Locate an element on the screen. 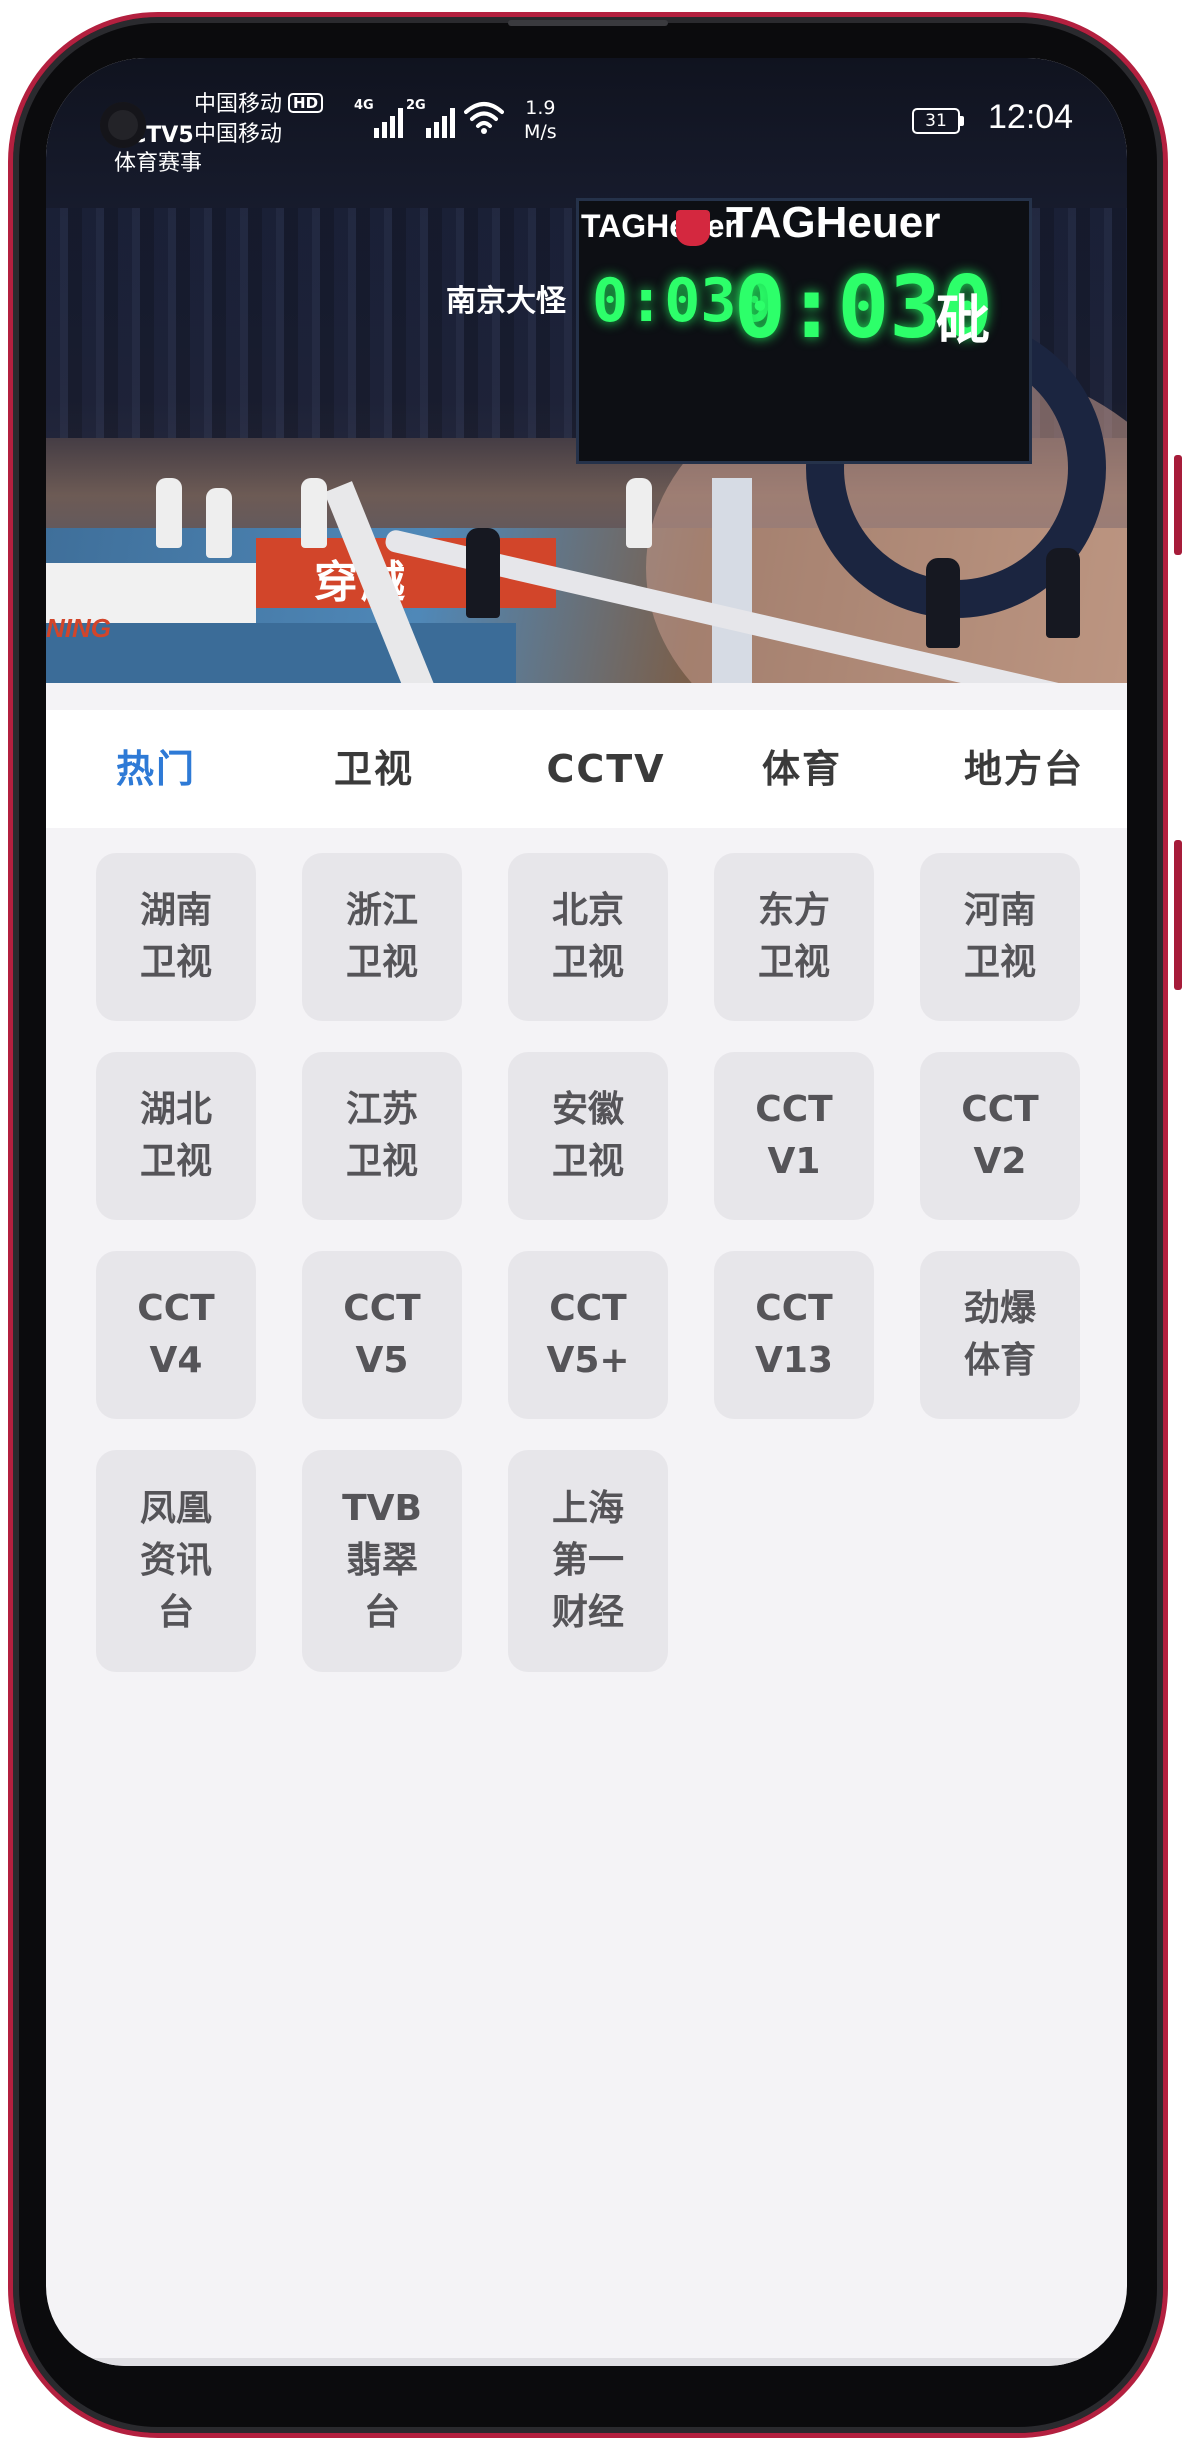 The image size is (1186, 2448). channel-label: 浙江 卫视 is located at coordinates (381, 936).